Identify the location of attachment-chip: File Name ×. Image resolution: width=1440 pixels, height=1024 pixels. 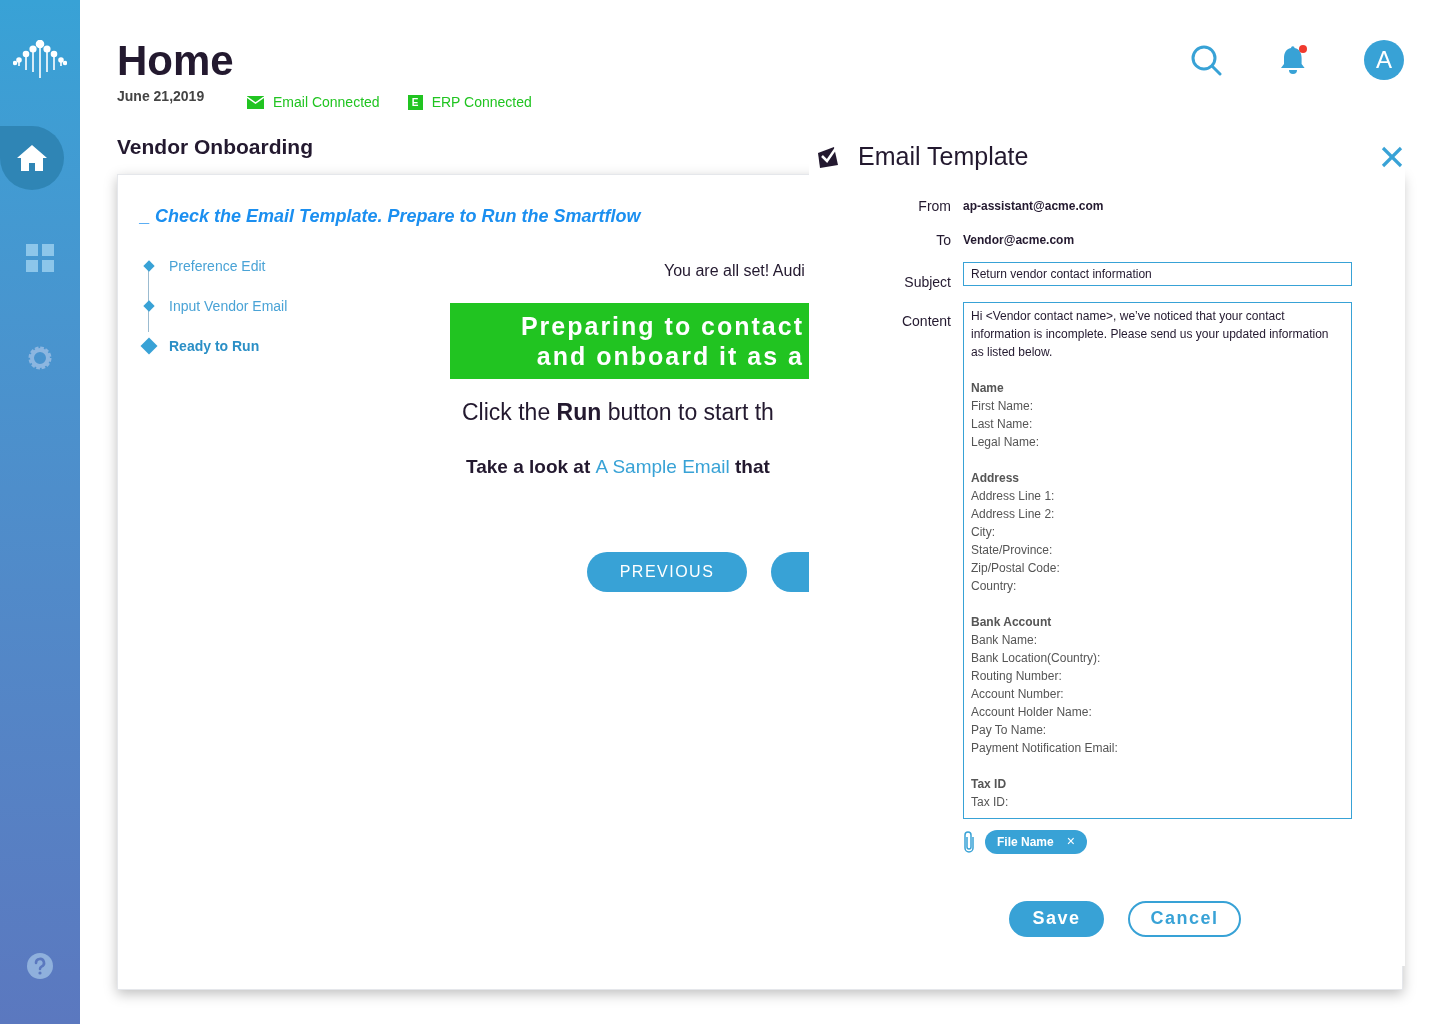
(1036, 841).